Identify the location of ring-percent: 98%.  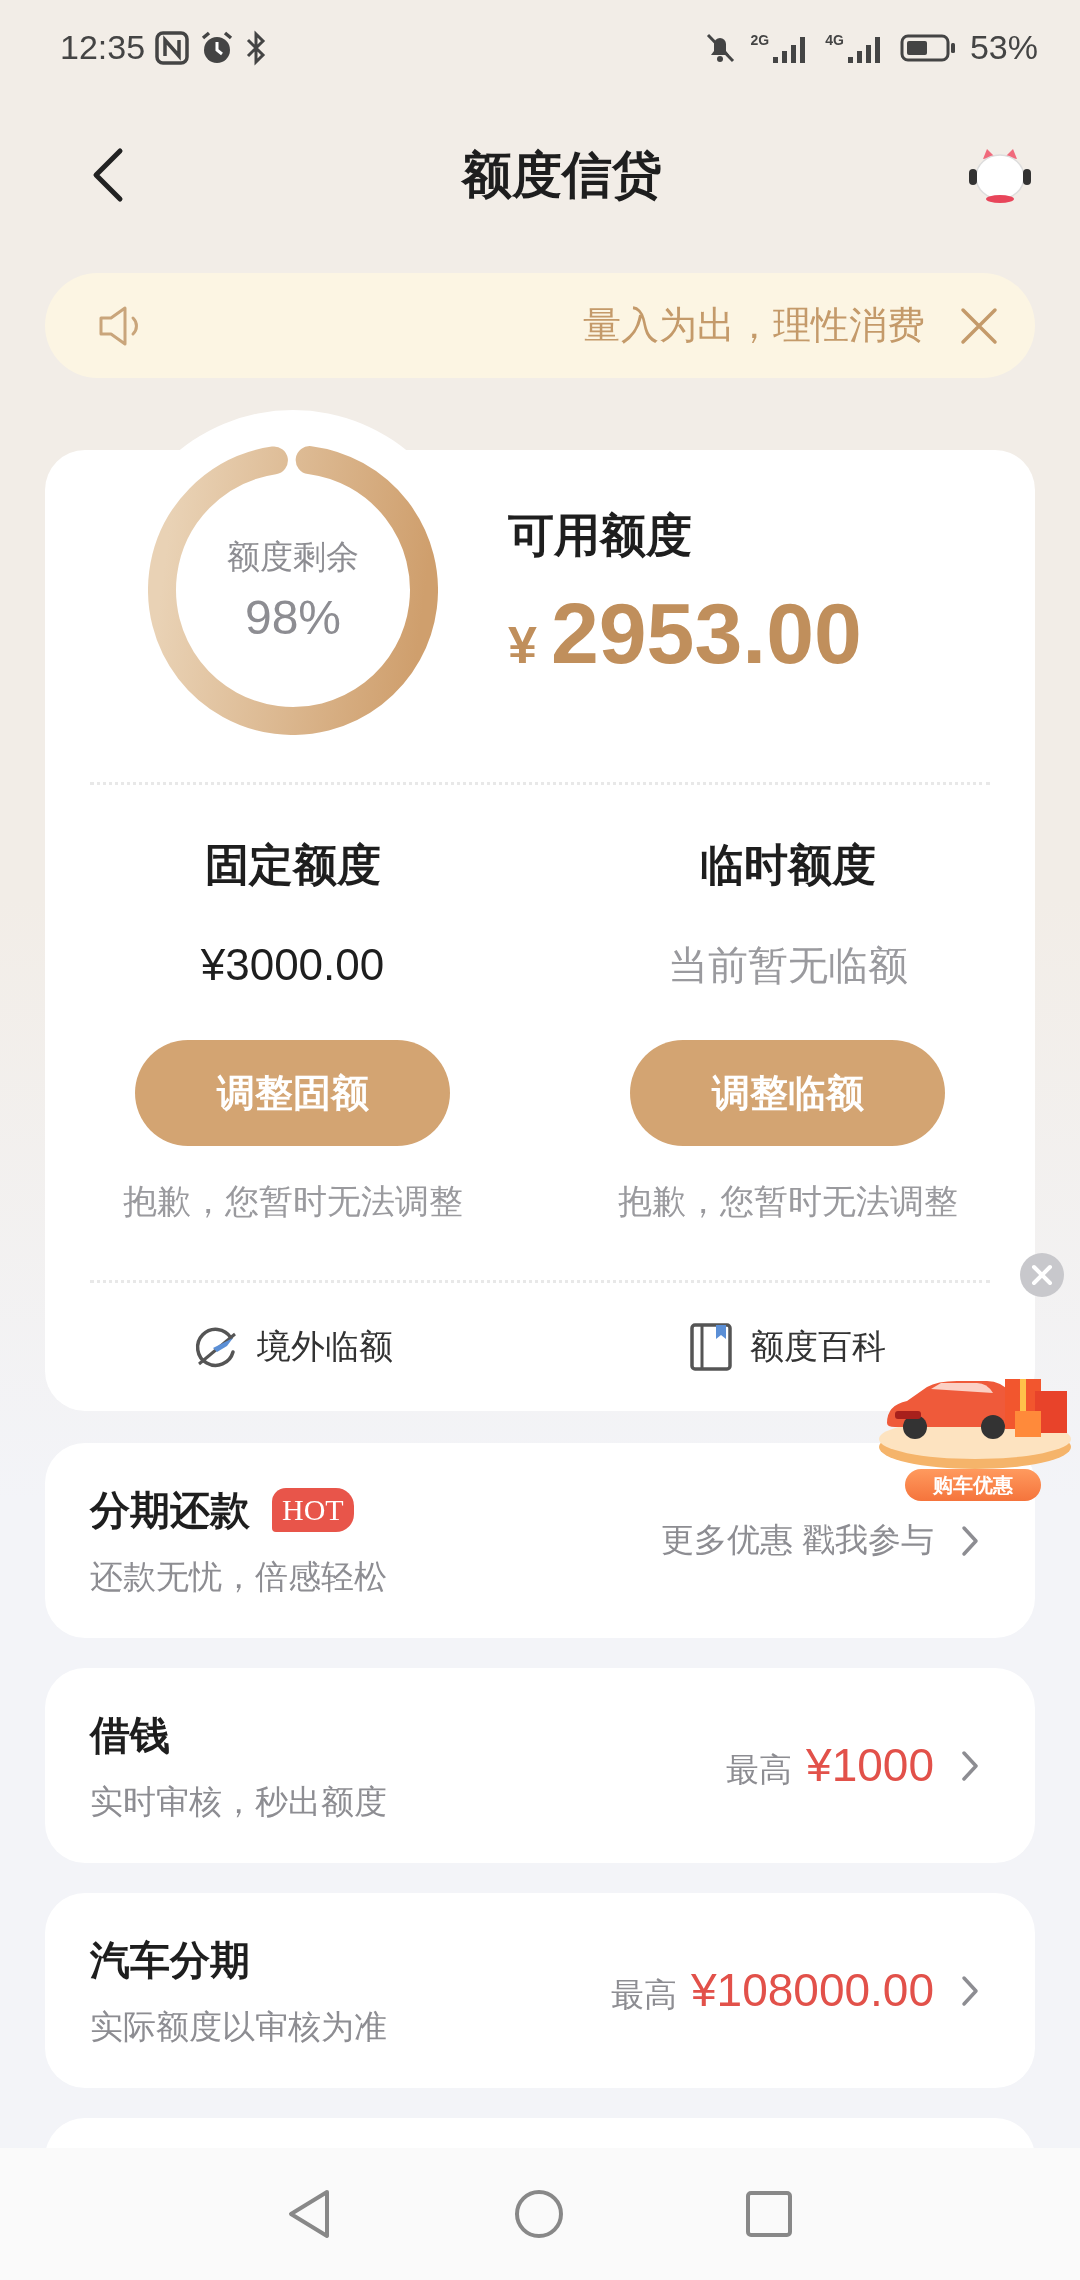
(293, 617).